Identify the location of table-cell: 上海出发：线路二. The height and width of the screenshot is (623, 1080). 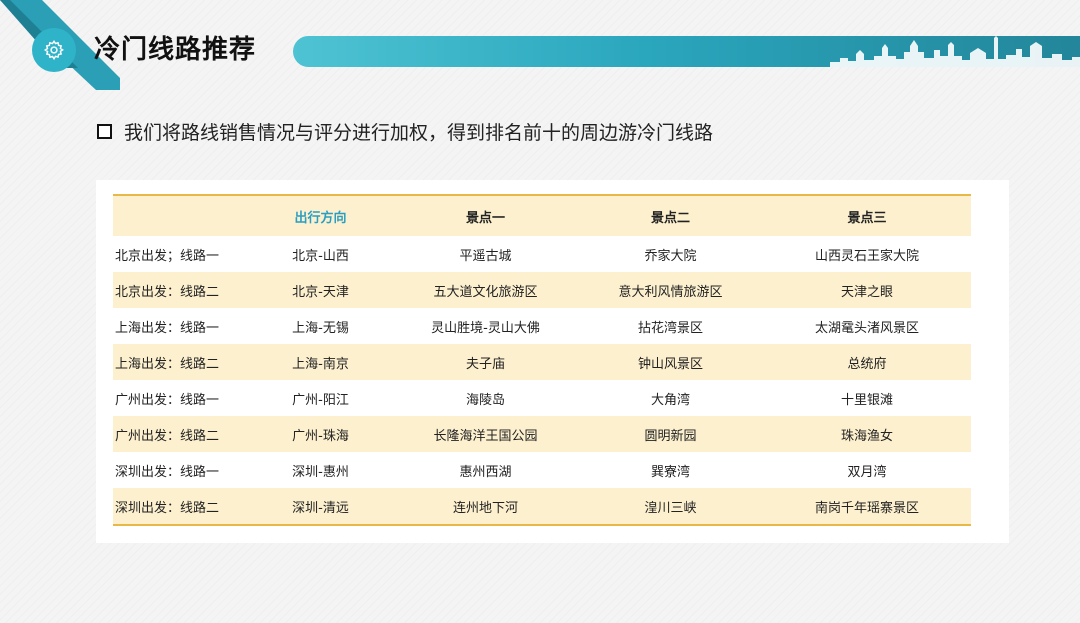
(167, 364).